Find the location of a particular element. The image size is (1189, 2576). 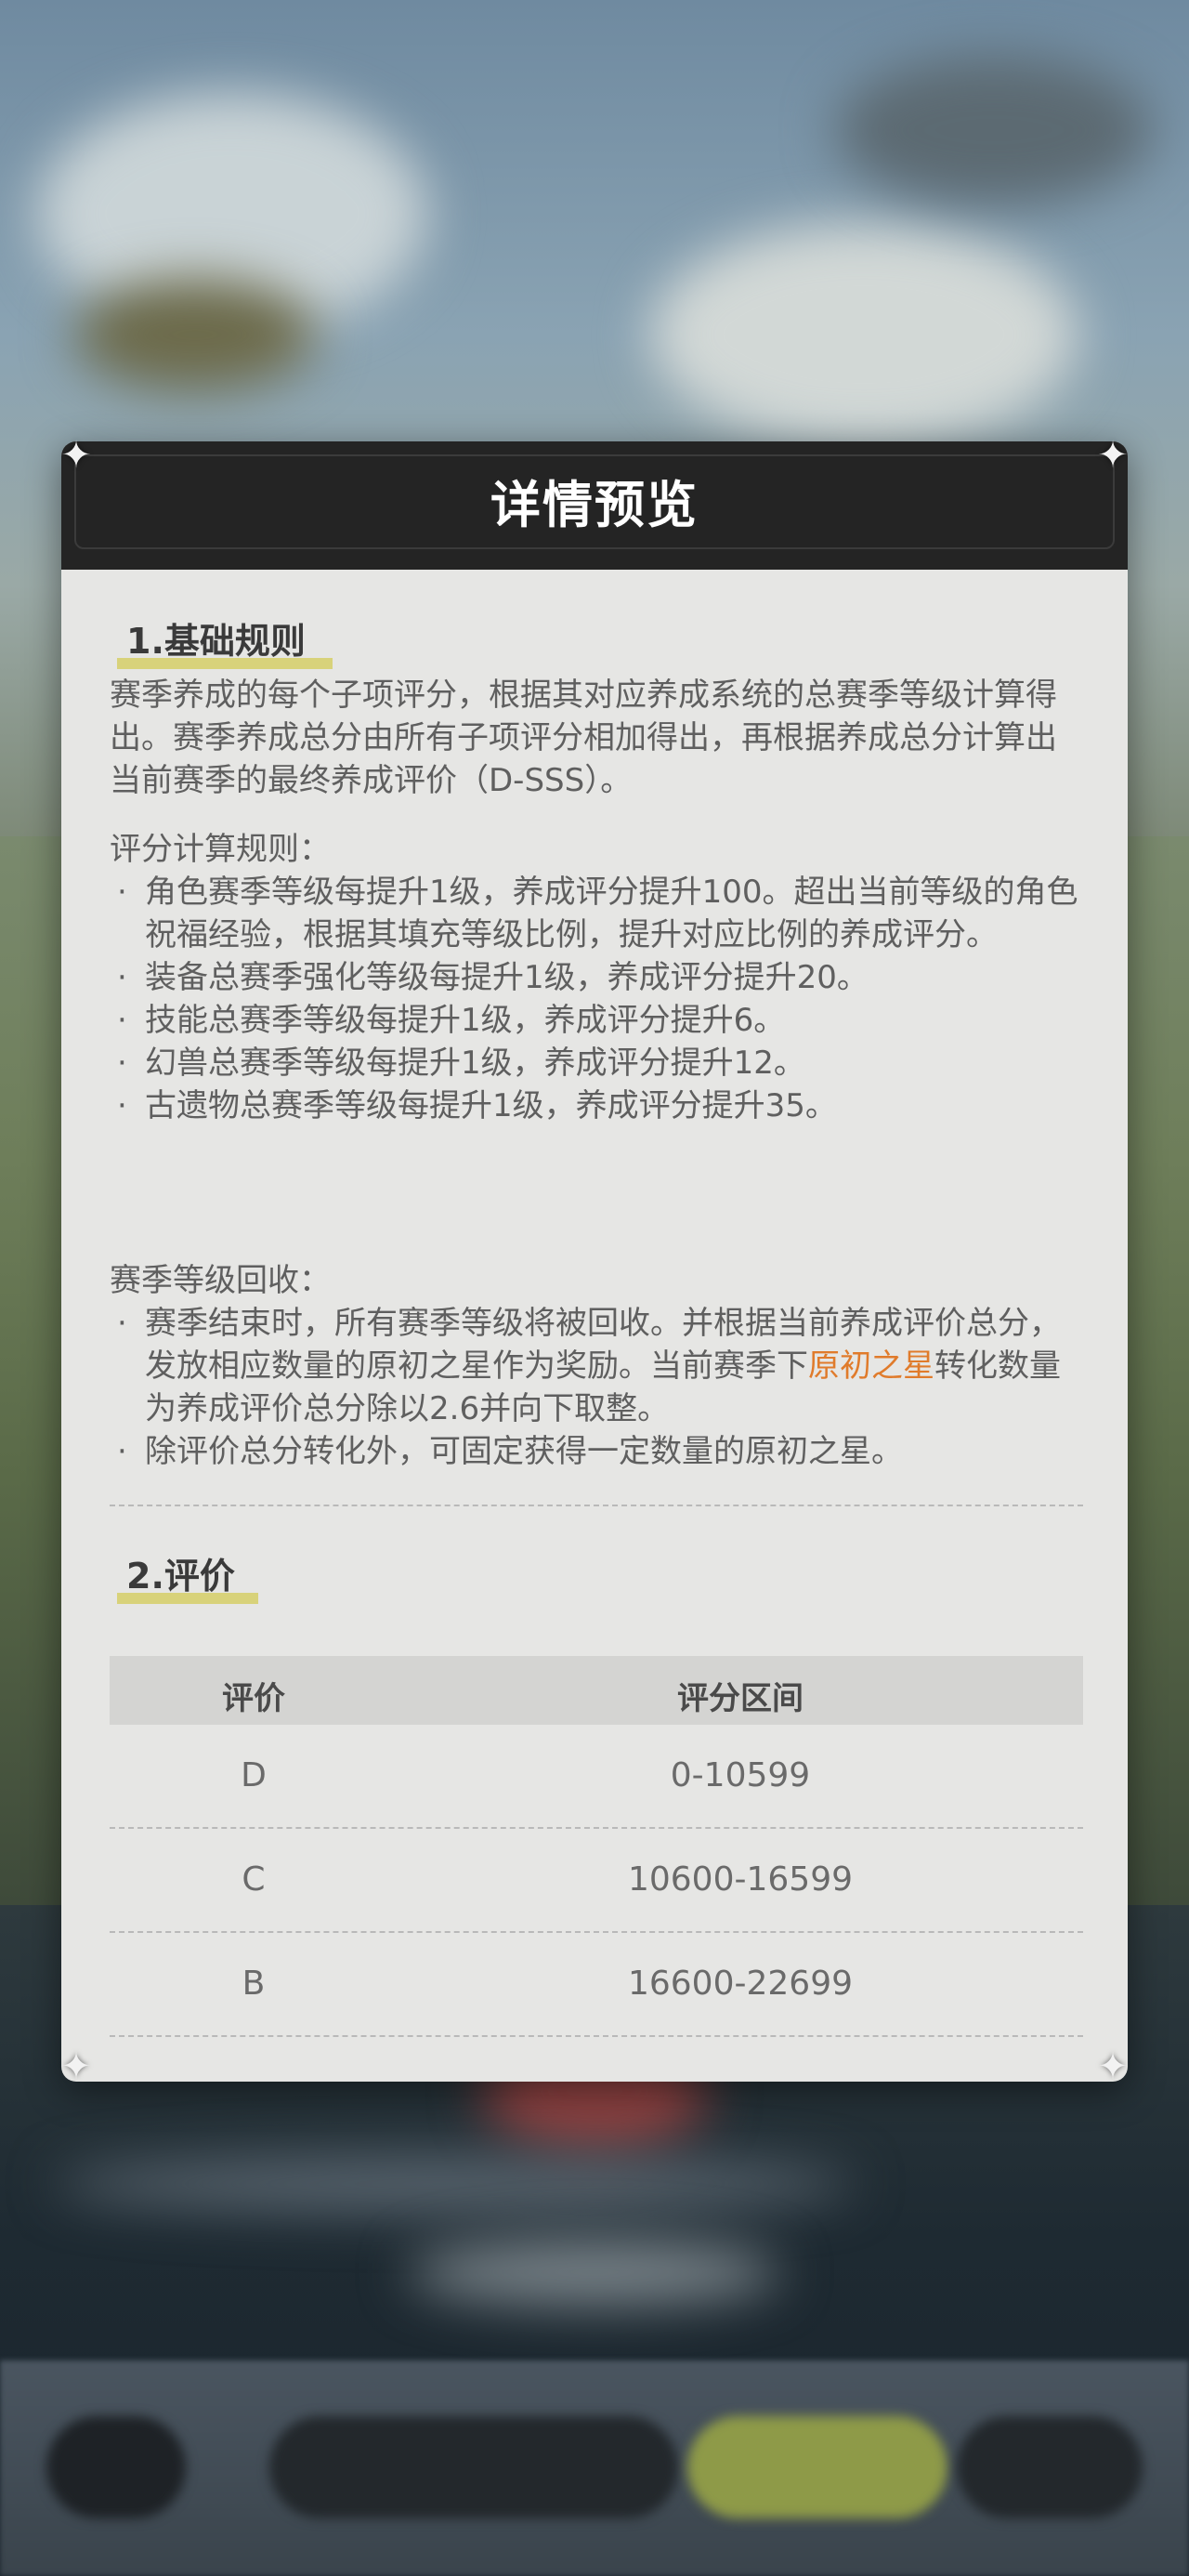

table-row: C 10600-16599 is located at coordinates (596, 1881).